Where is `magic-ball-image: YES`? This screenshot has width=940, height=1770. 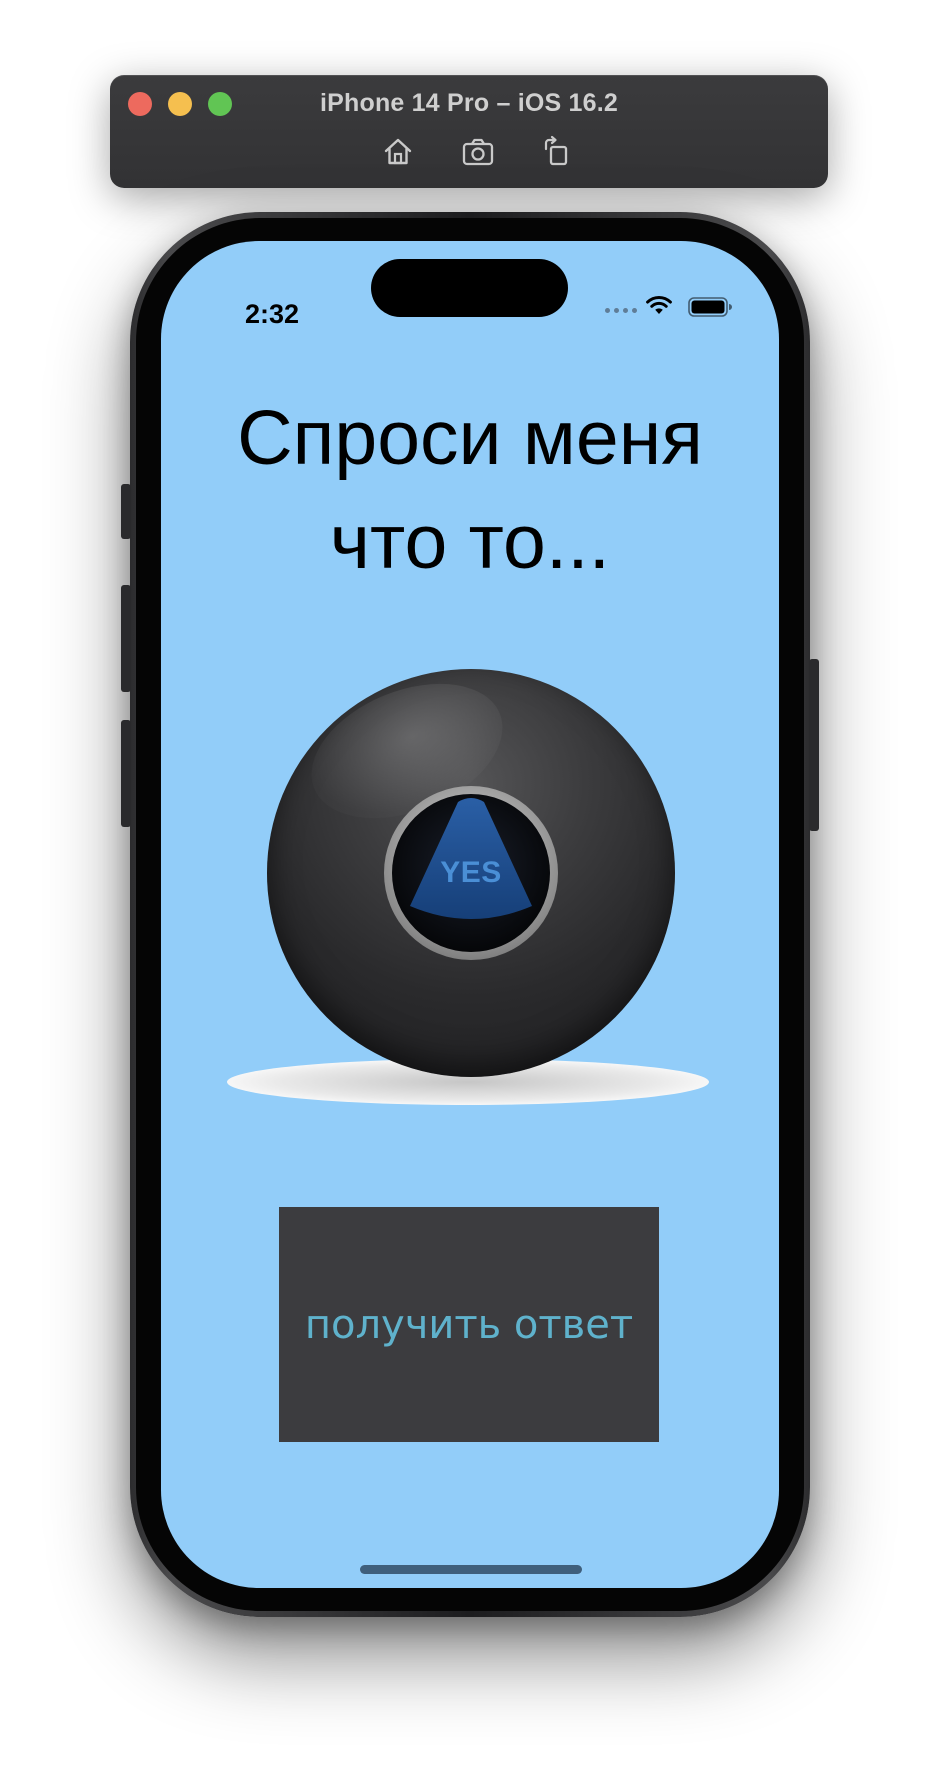
magic-ball-image: YES is located at coordinates (471, 867).